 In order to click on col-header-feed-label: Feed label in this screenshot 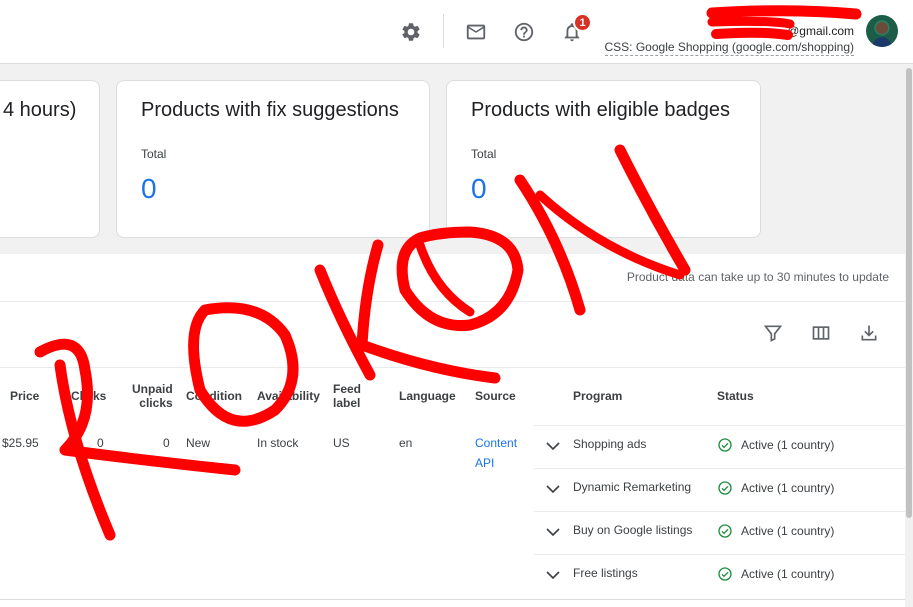, I will do `click(347, 396)`.